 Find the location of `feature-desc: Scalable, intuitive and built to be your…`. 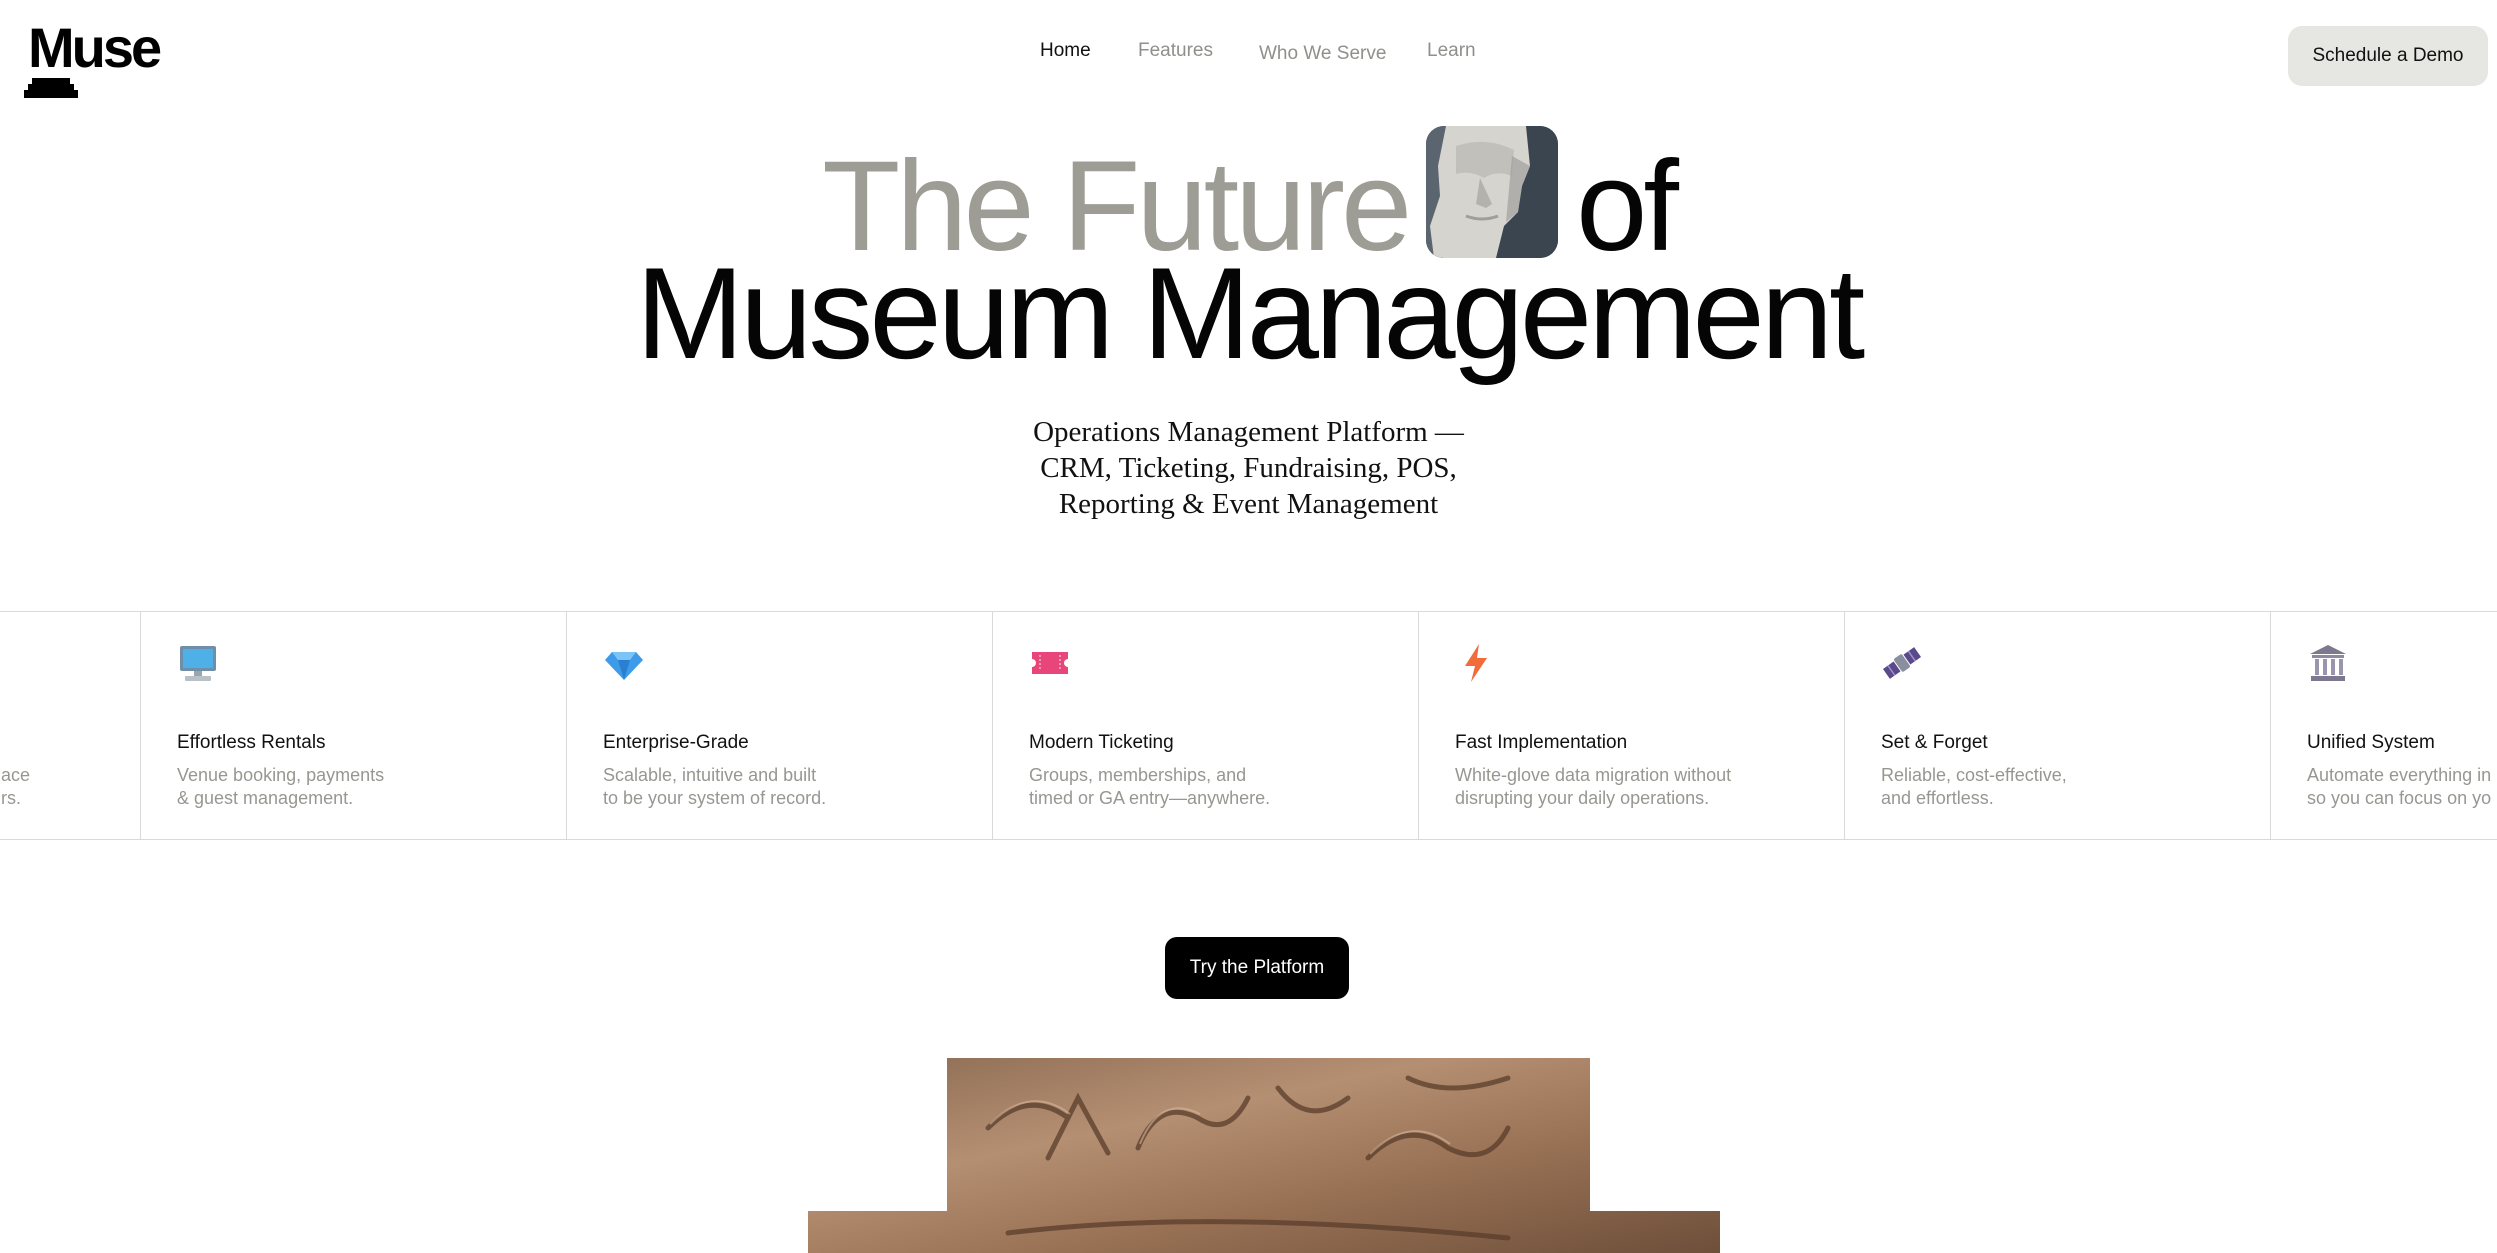

feature-desc: Scalable, intuitive and built to be your… is located at coordinates (714, 787).